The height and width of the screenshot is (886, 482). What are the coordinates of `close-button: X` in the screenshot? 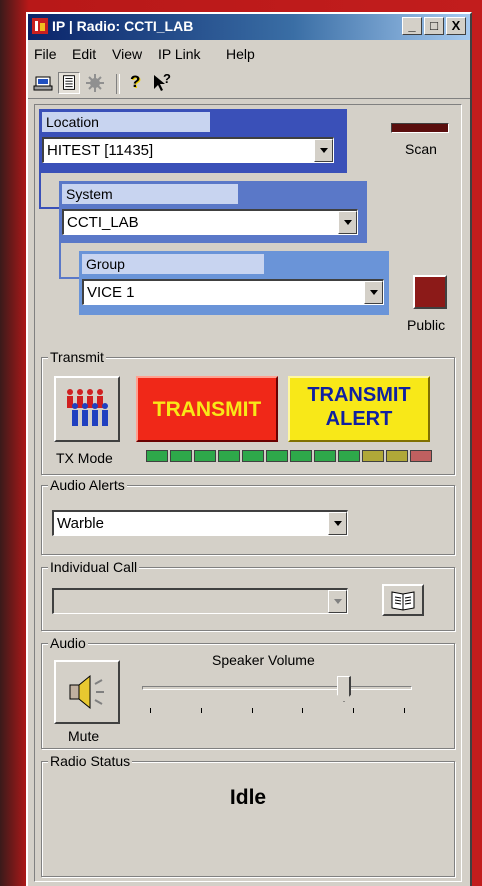 It's located at (456, 26).